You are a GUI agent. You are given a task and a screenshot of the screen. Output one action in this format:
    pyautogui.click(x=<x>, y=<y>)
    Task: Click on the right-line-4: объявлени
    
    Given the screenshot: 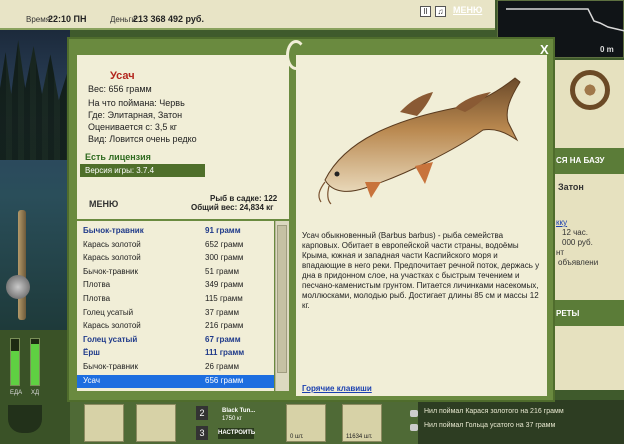 What is the action you would take?
    pyautogui.click(x=578, y=262)
    